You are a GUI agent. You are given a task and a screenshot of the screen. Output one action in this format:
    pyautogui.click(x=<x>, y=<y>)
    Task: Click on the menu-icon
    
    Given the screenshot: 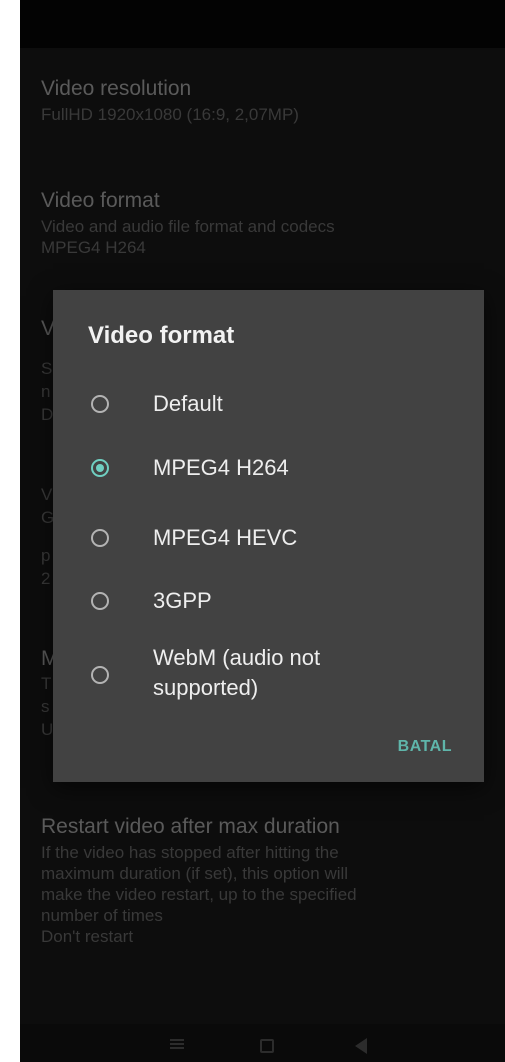 What is the action you would take?
    pyautogui.click(x=177, y=1044)
    